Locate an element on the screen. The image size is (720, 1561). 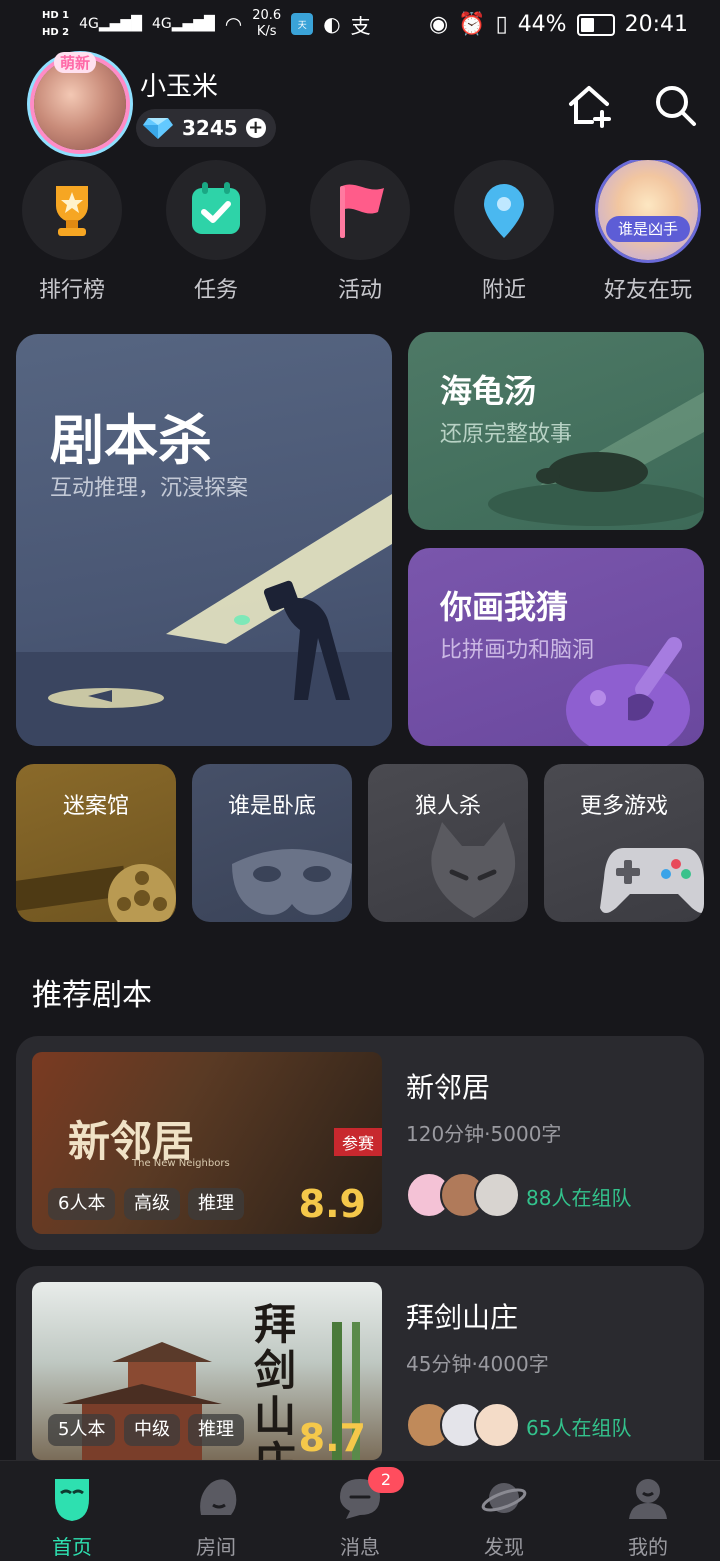
more-games-card: 更多游戏 is located at coordinates (624, 843).